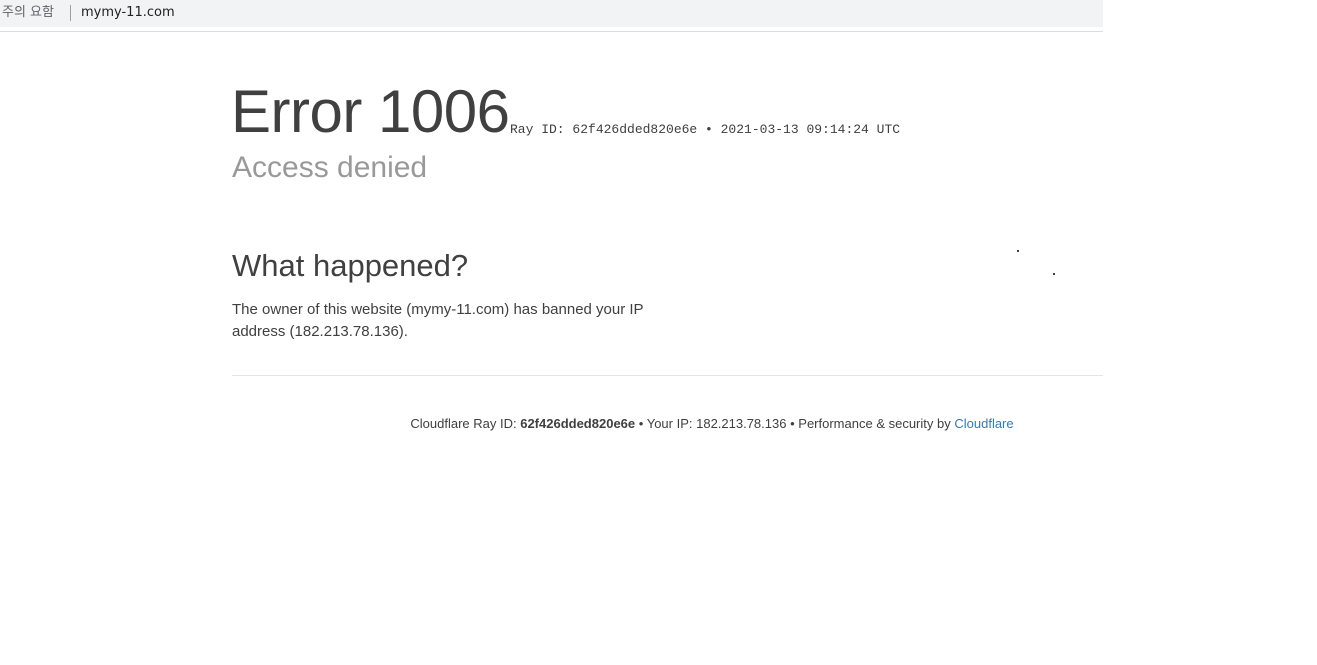  Describe the element at coordinates (667, 375) in the screenshot. I see `footer-divider` at that location.